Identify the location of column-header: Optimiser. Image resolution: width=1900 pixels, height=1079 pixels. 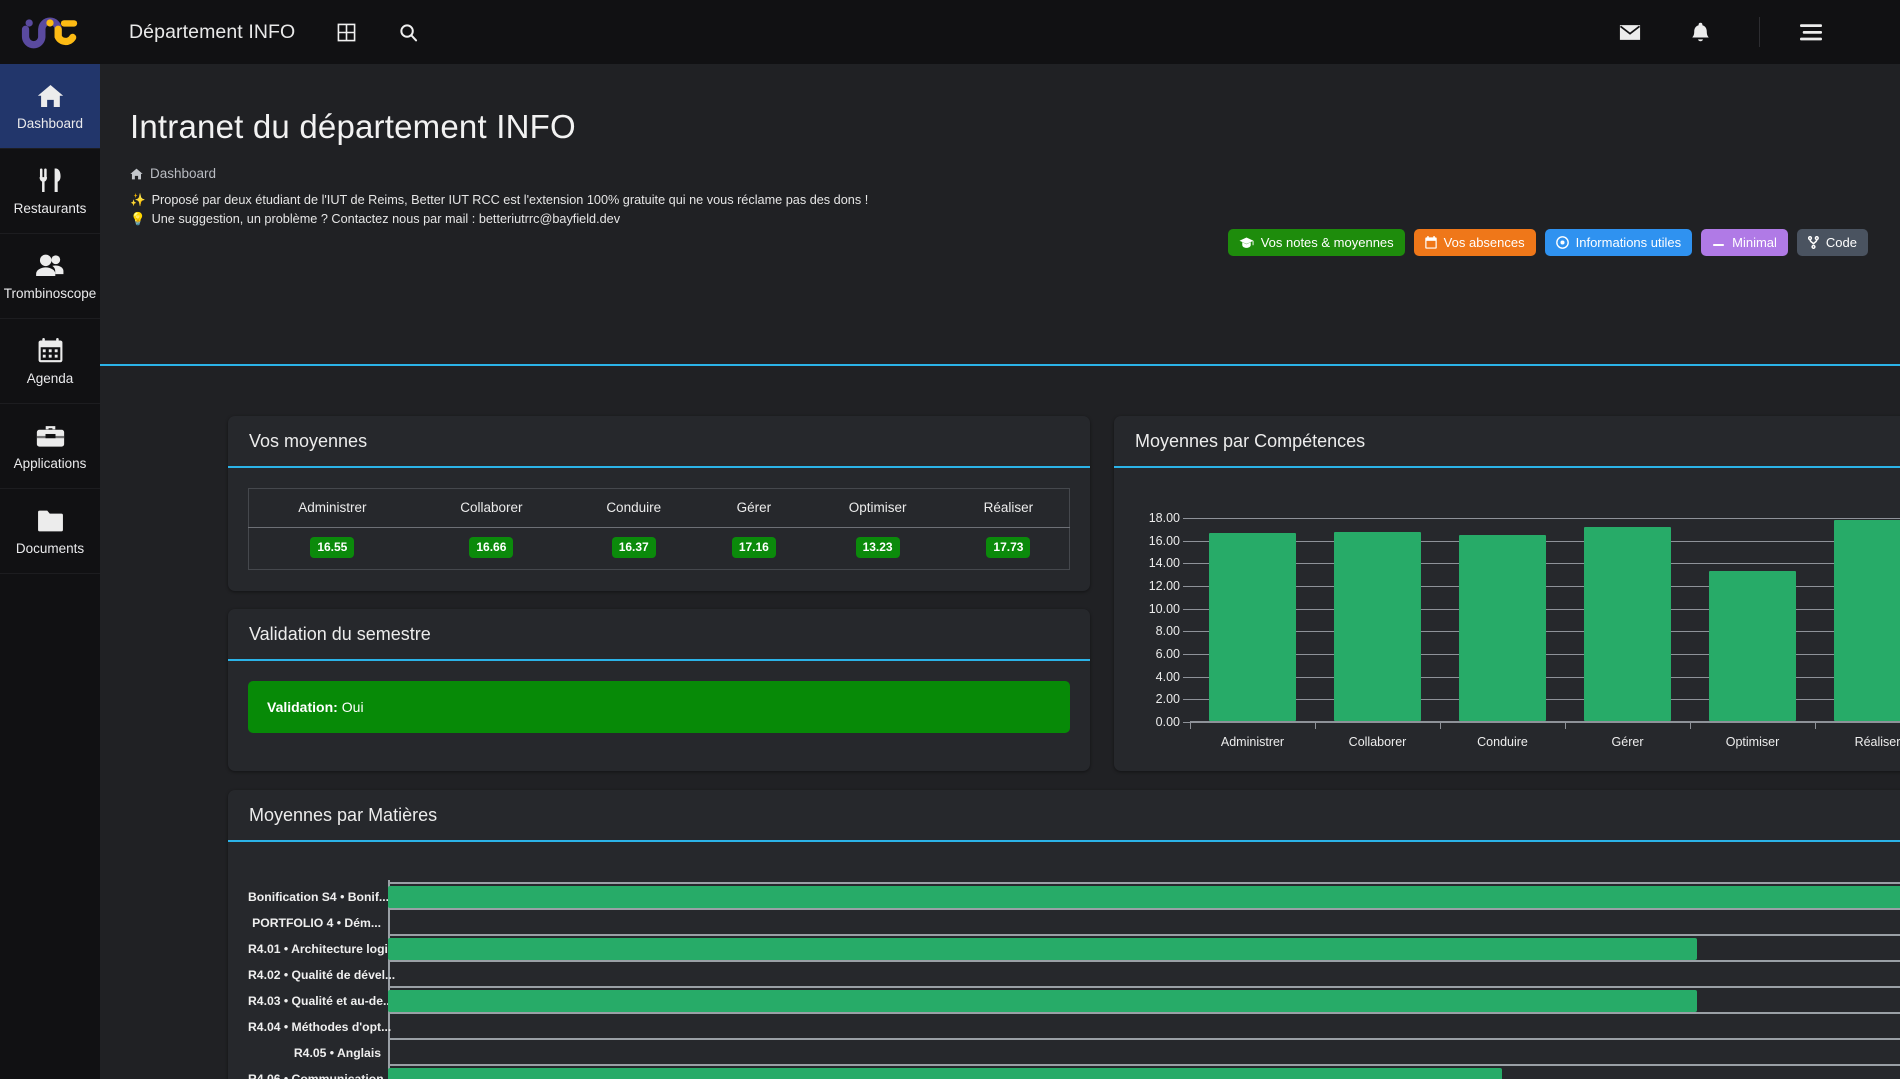
(877, 508).